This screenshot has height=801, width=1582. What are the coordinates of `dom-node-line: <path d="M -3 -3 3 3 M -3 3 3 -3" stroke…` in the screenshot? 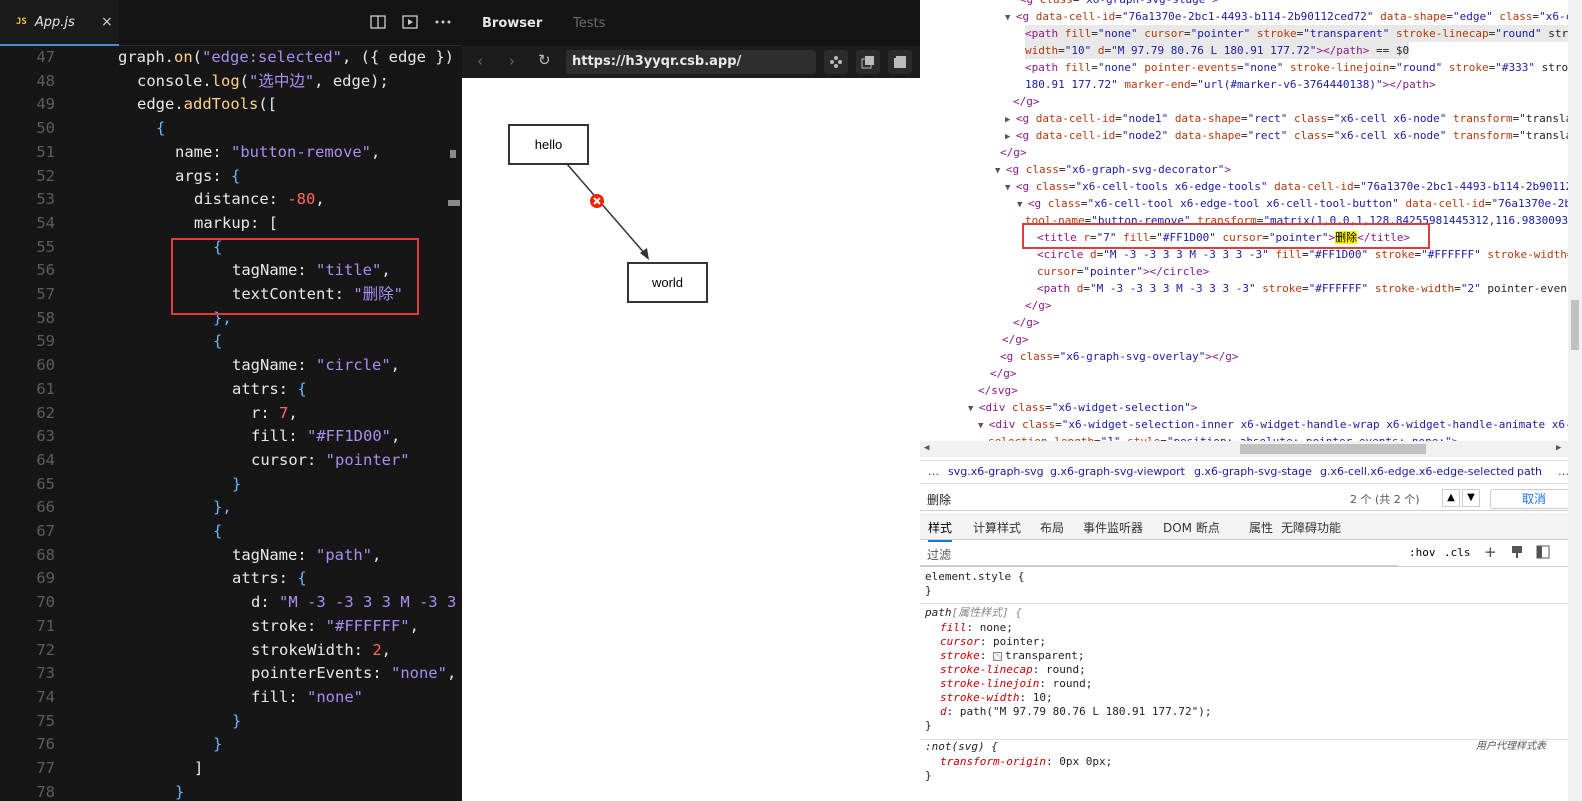 It's located at (1302, 288).